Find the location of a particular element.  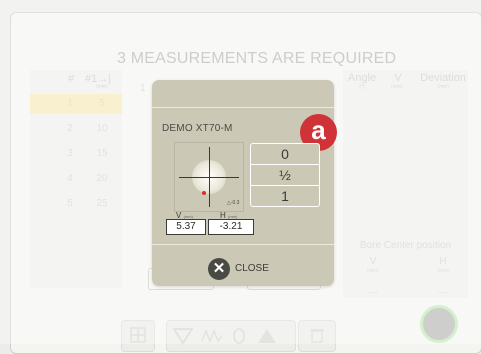

device-name: DEMO XT70-M is located at coordinates (197, 128).